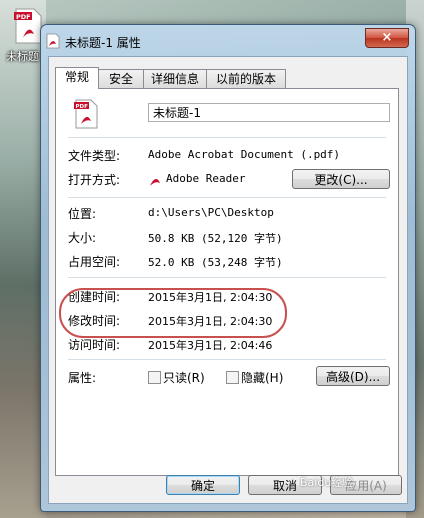  What do you see at coordinates (86, 114) in the screenshot?
I see `pdf-document-icon: PDF` at bounding box center [86, 114].